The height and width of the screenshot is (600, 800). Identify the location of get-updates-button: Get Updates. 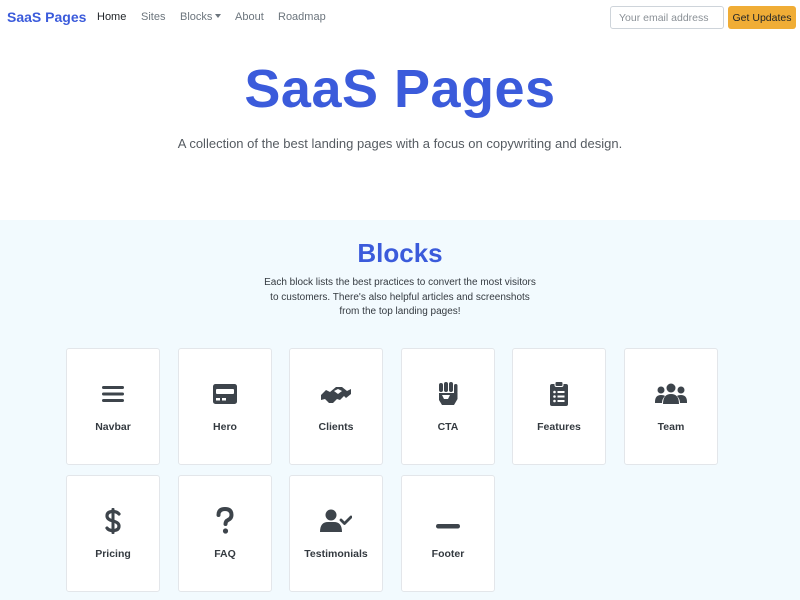
(762, 17).